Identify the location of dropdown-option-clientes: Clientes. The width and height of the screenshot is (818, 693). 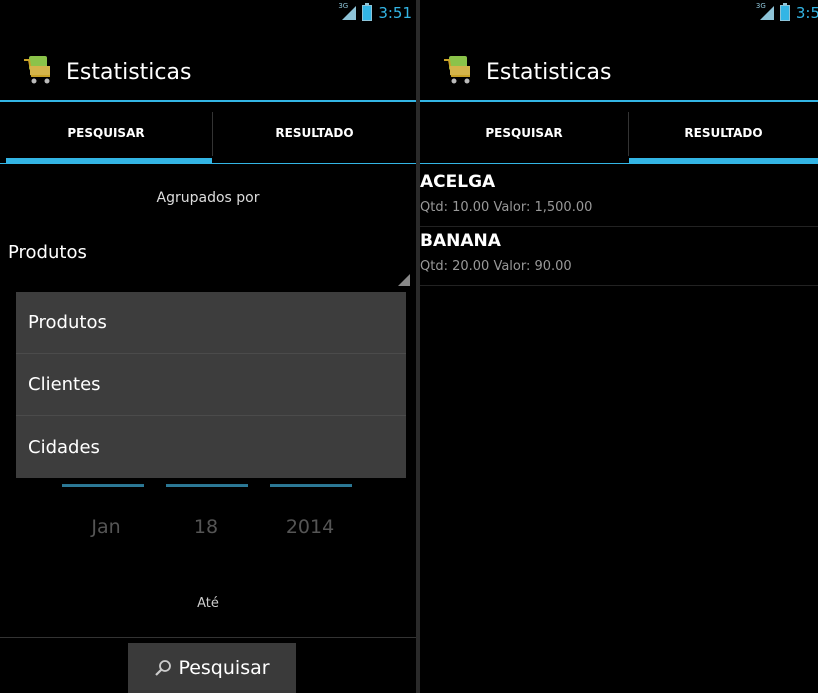
(211, 385).